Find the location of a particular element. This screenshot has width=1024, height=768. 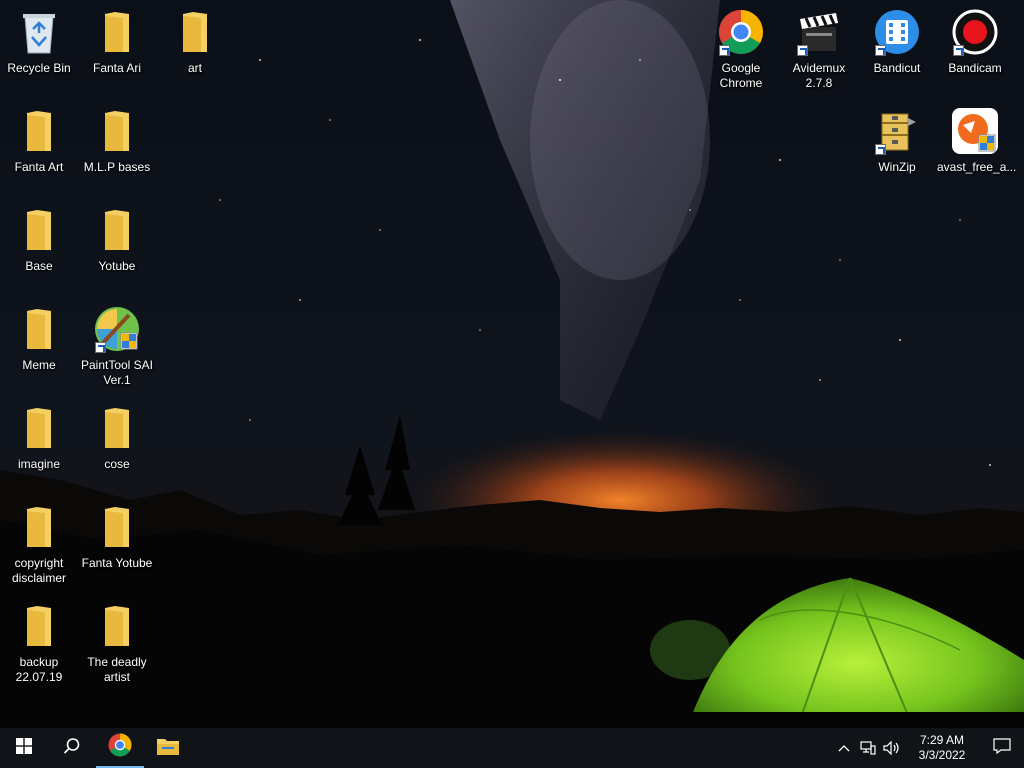

desktop-icon-avidemux: Avidemux 2.7.8 is located at coordinates (819, 50).